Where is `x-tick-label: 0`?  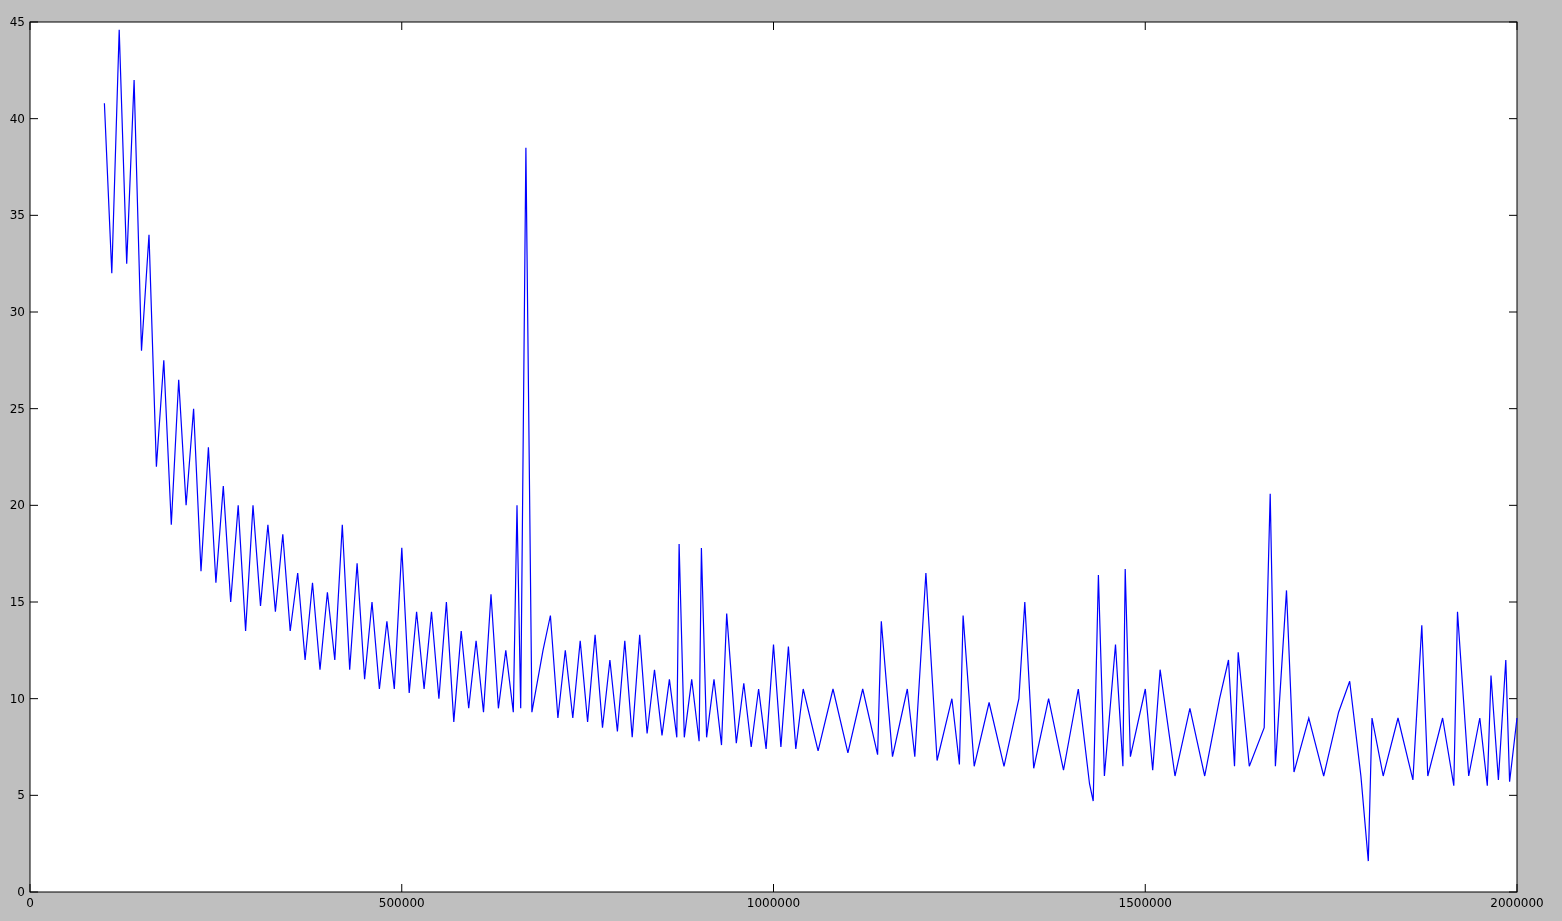
x-tick-label: 0 is located at coordinates (30, 903).